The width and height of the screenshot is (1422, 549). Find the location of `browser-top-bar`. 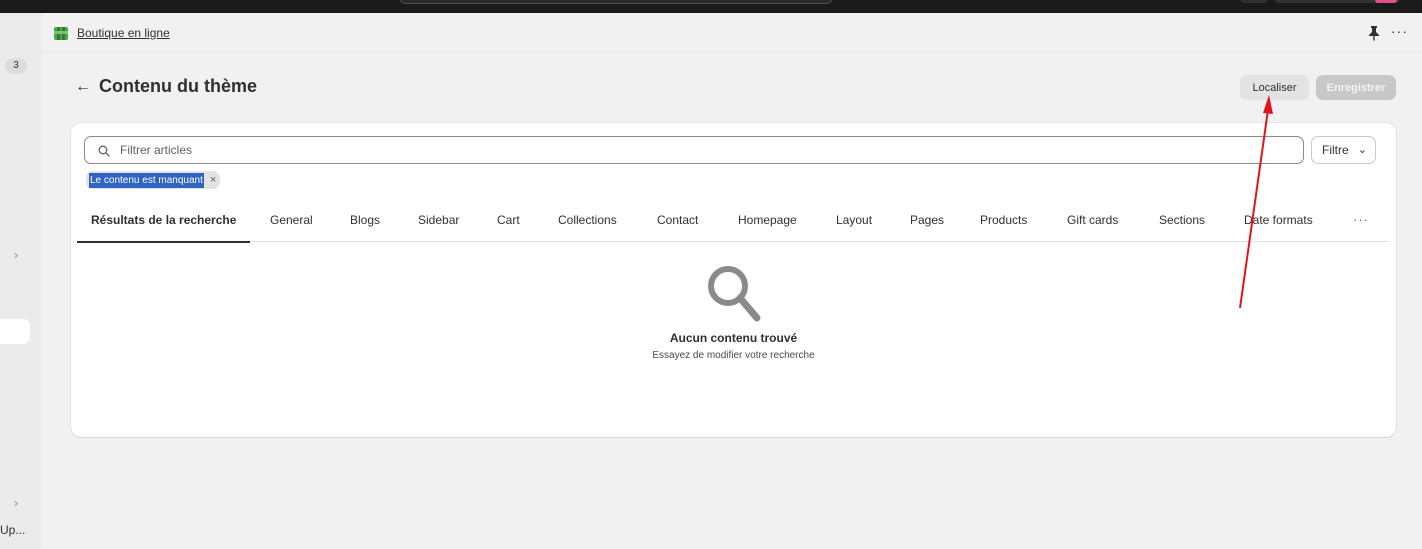

browser-top-bar is located at coordinates (711, 6).